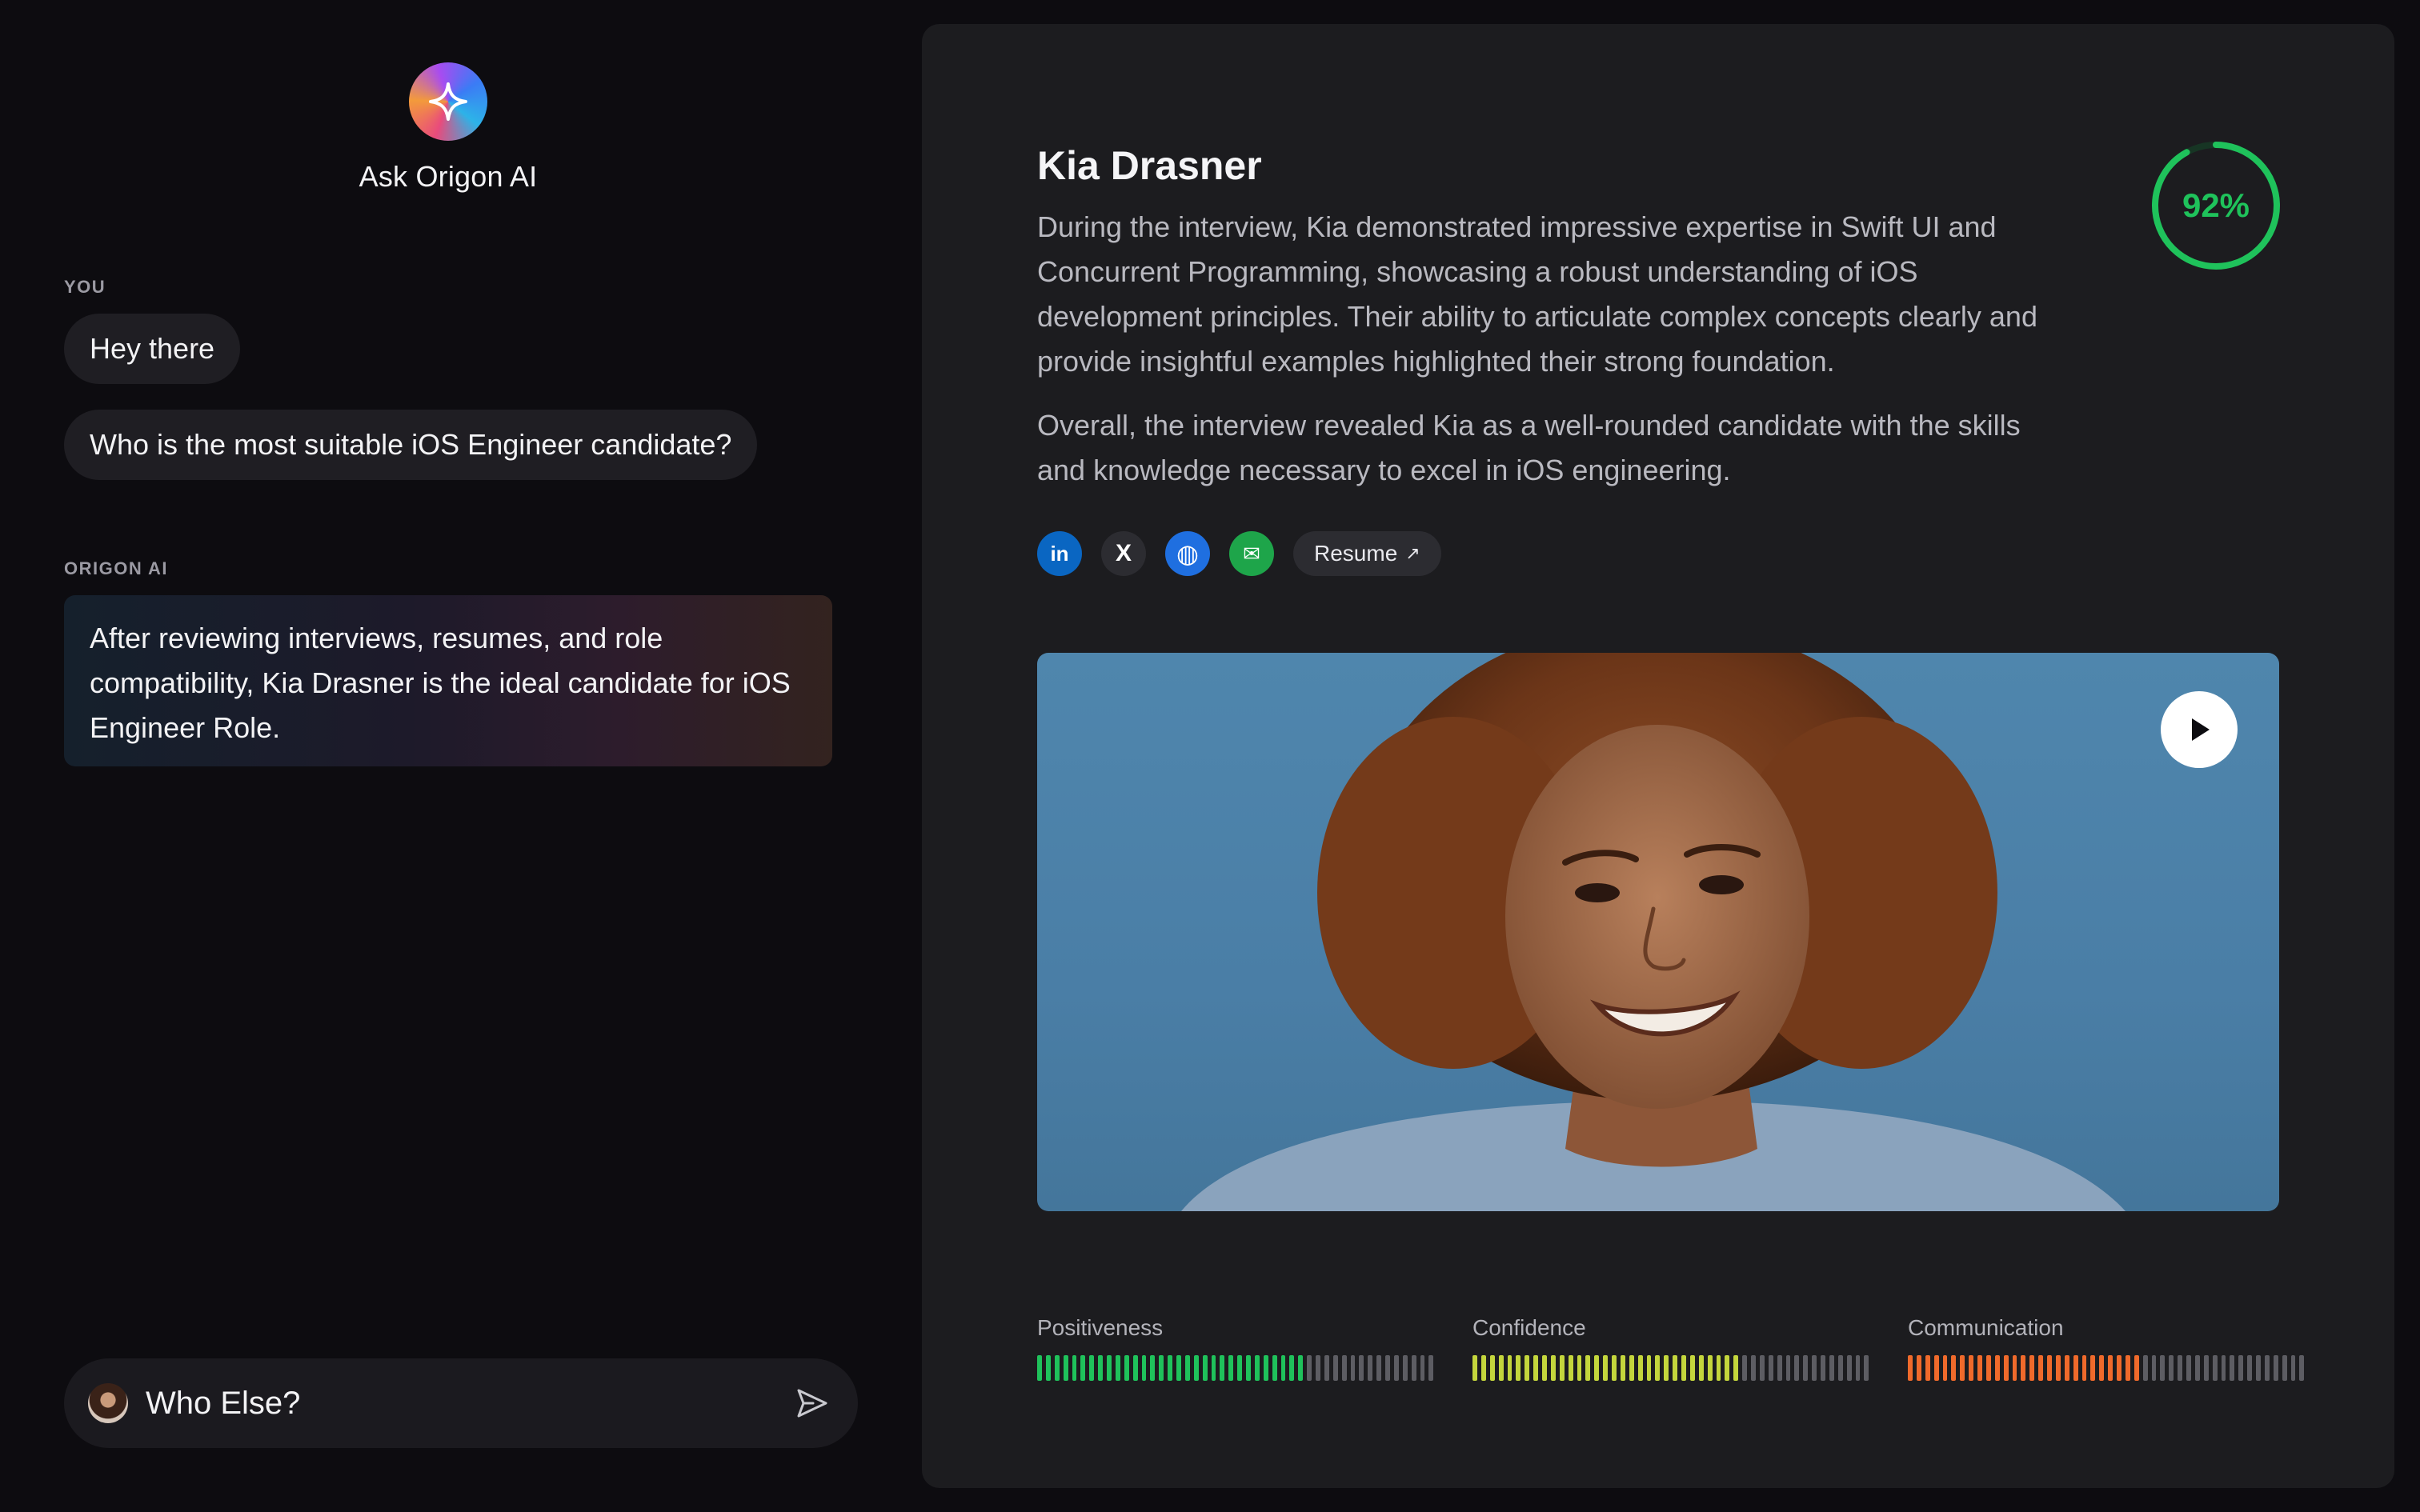  I want to click on mail-icon: ✉, so click(1251, 553).